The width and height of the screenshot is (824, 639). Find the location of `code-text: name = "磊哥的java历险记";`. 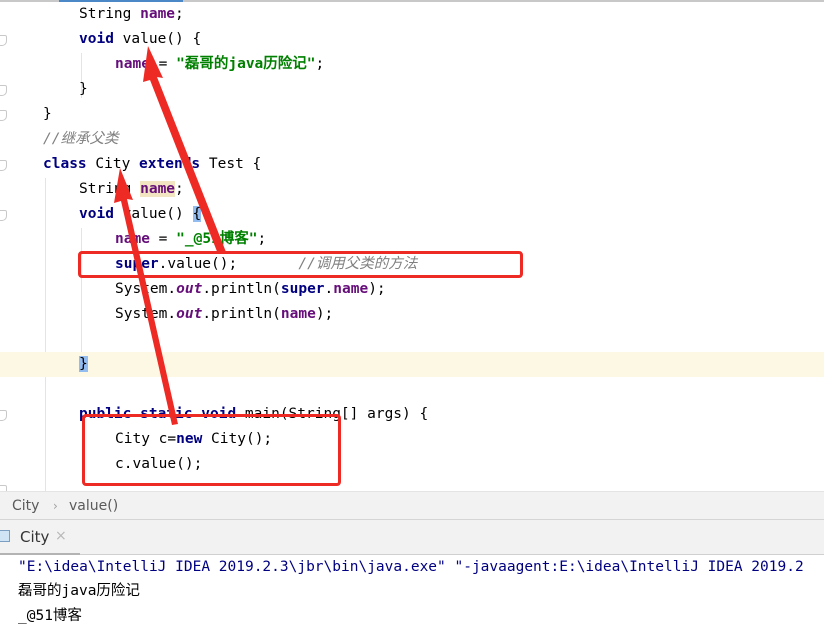

code-text: name = "磊哥的java历险记"; is located at coordinates (219, 64).